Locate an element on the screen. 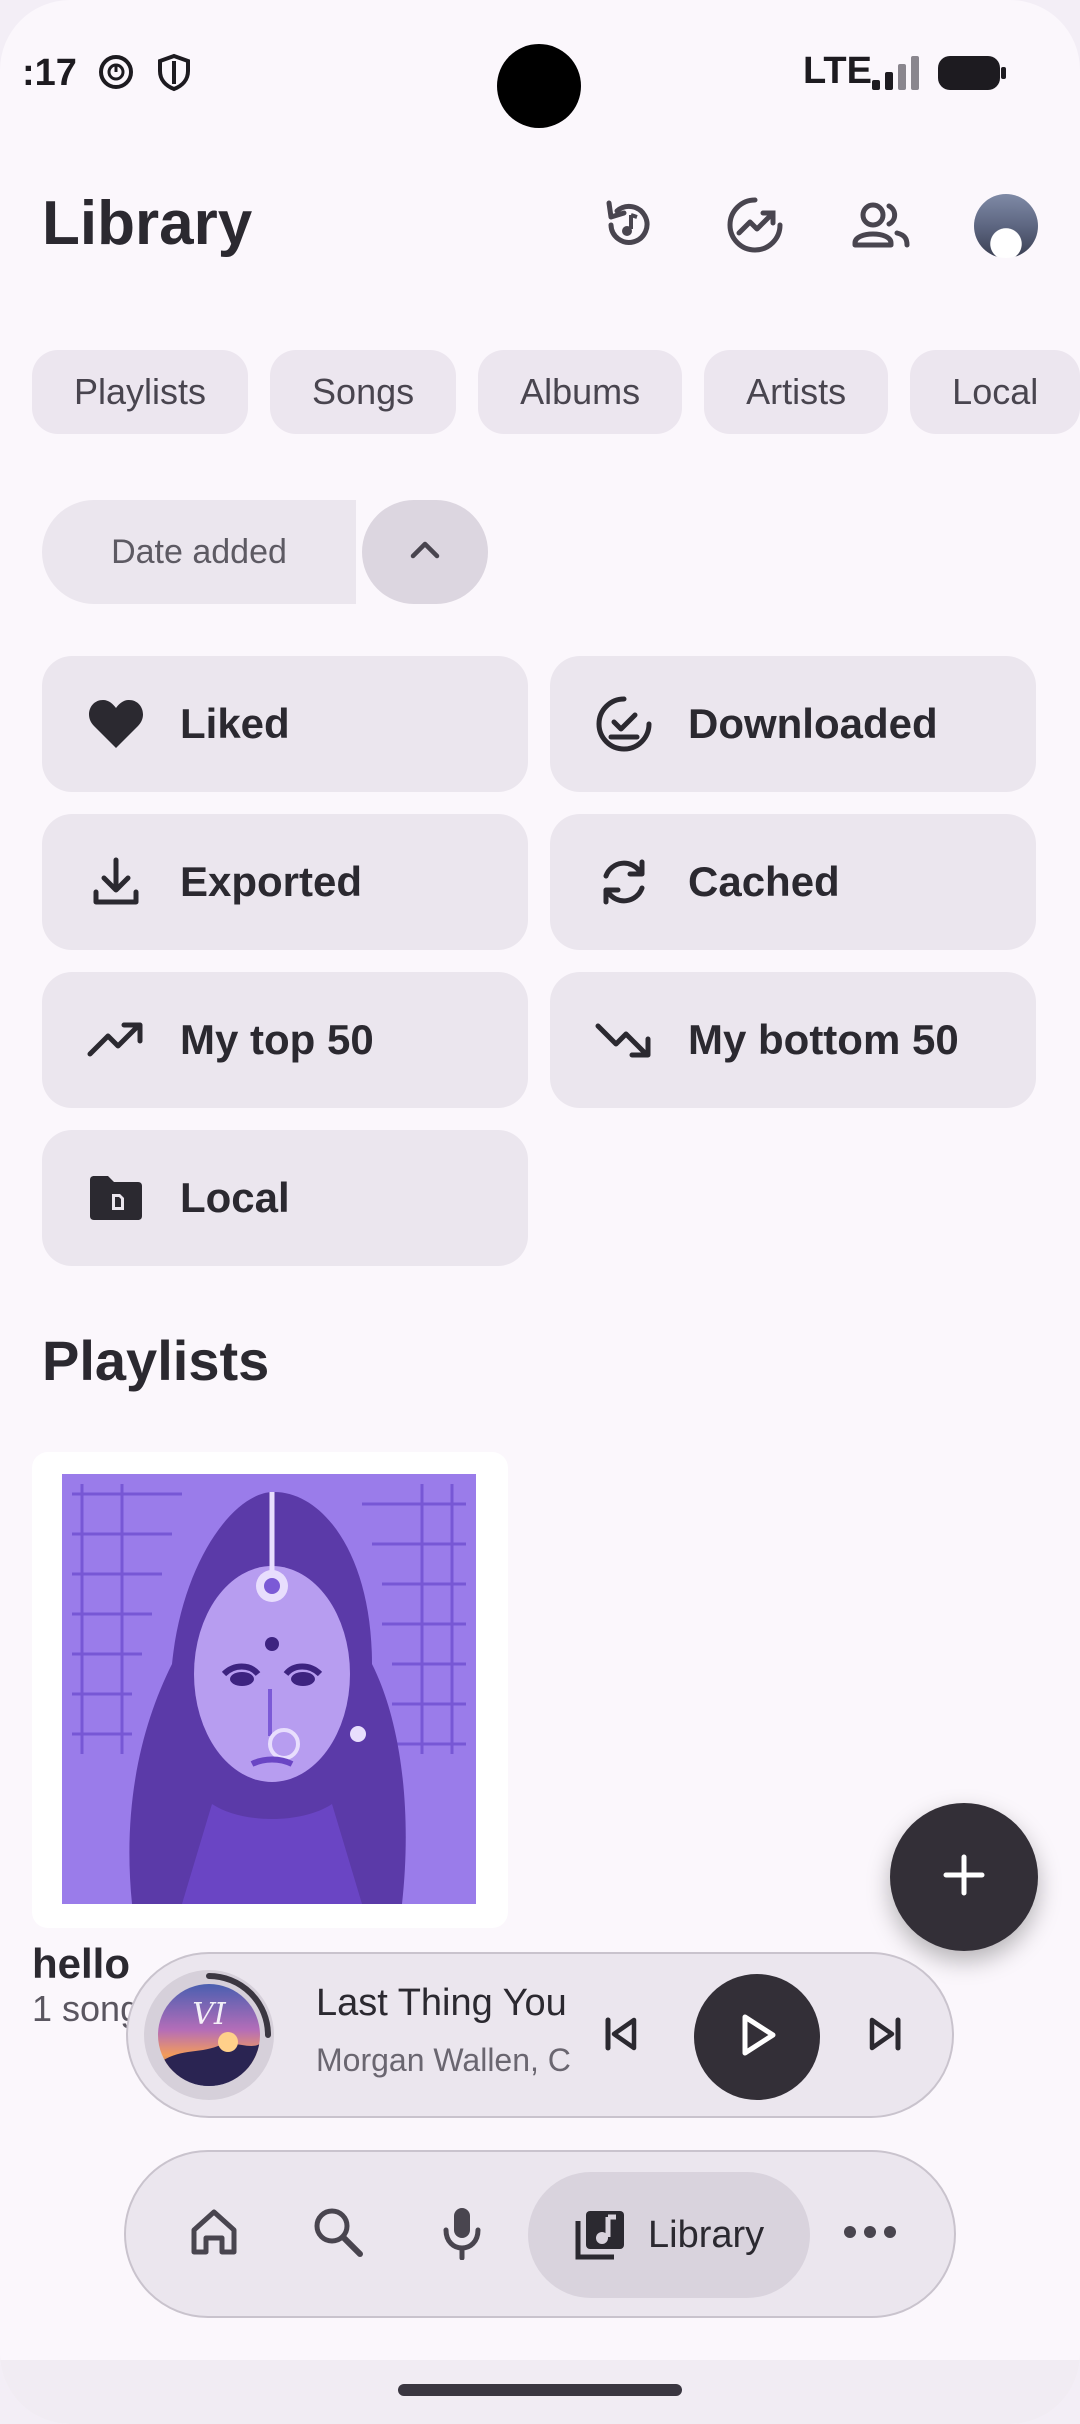 The image size is (1080, 2424). skip-next-icon is located at coordinates (886, 2036).